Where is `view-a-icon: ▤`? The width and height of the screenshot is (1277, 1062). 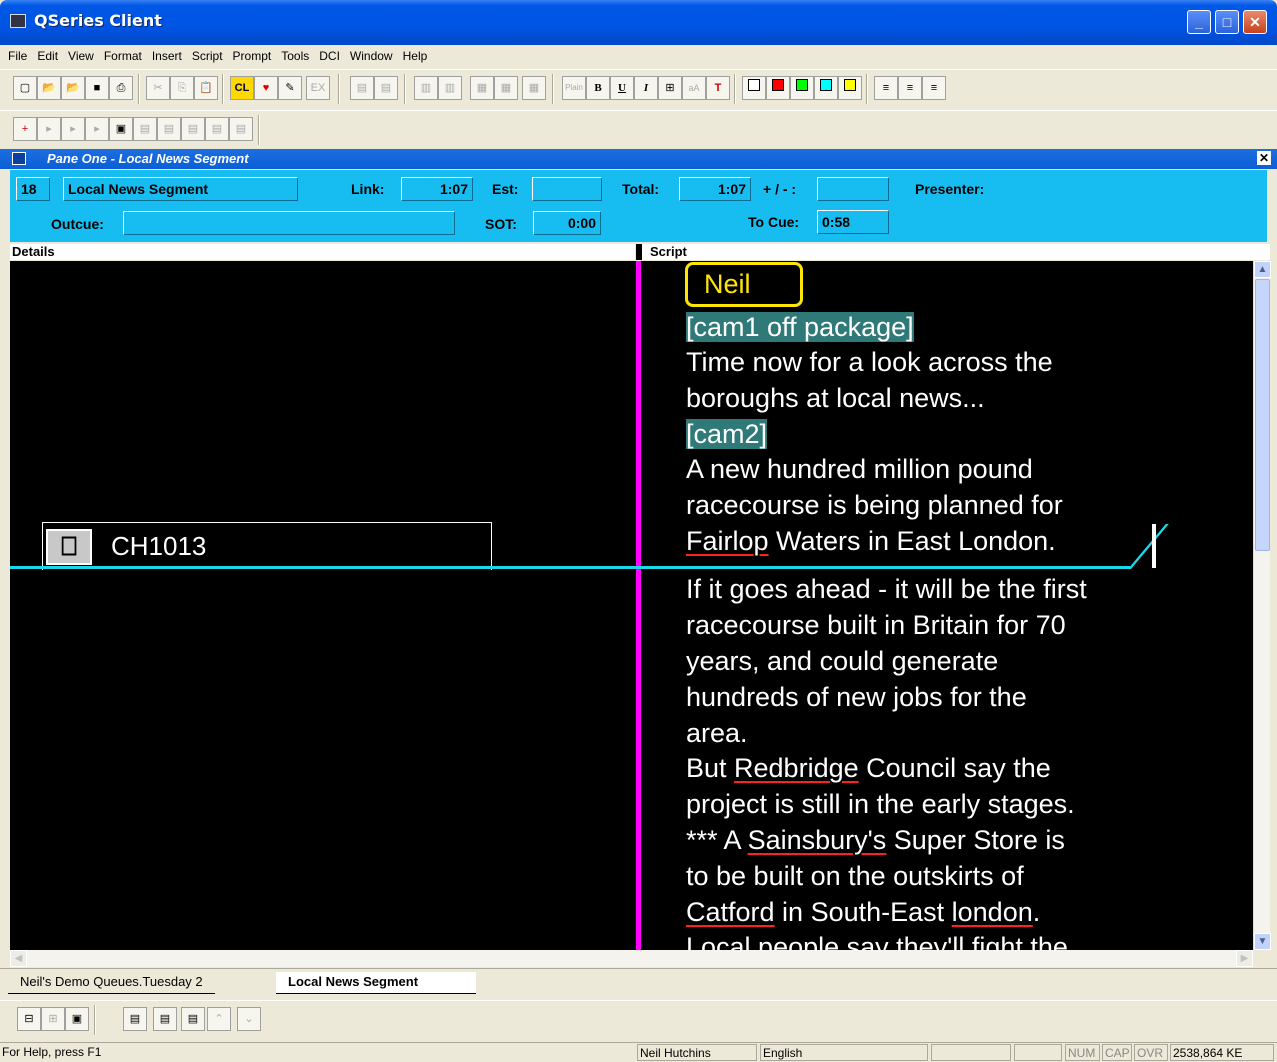
view-a-icon: ▤ is located at coordinates (135, 1019).